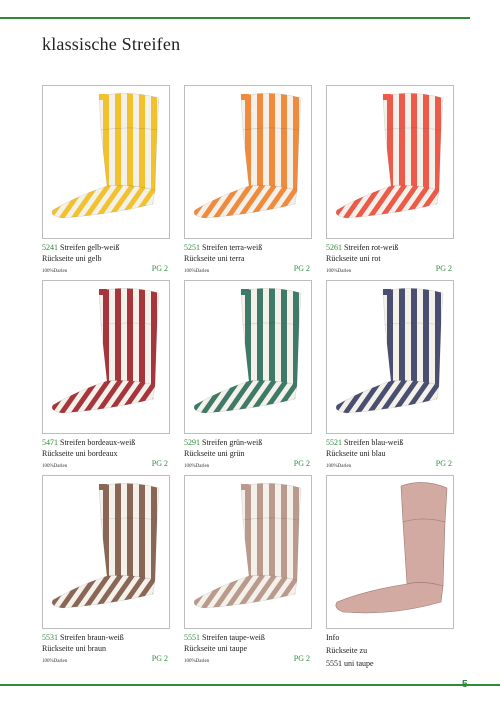 The image size is (500, 710). Describe the element at coordinates (232, 442) in the screenshot. I see `product-name: Streifen grün-weiß` at that location.